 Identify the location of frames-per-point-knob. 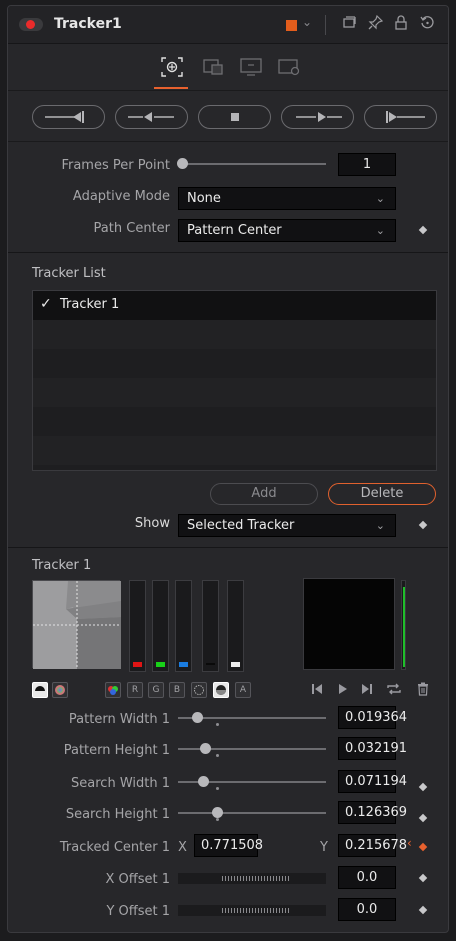
(182, 163).